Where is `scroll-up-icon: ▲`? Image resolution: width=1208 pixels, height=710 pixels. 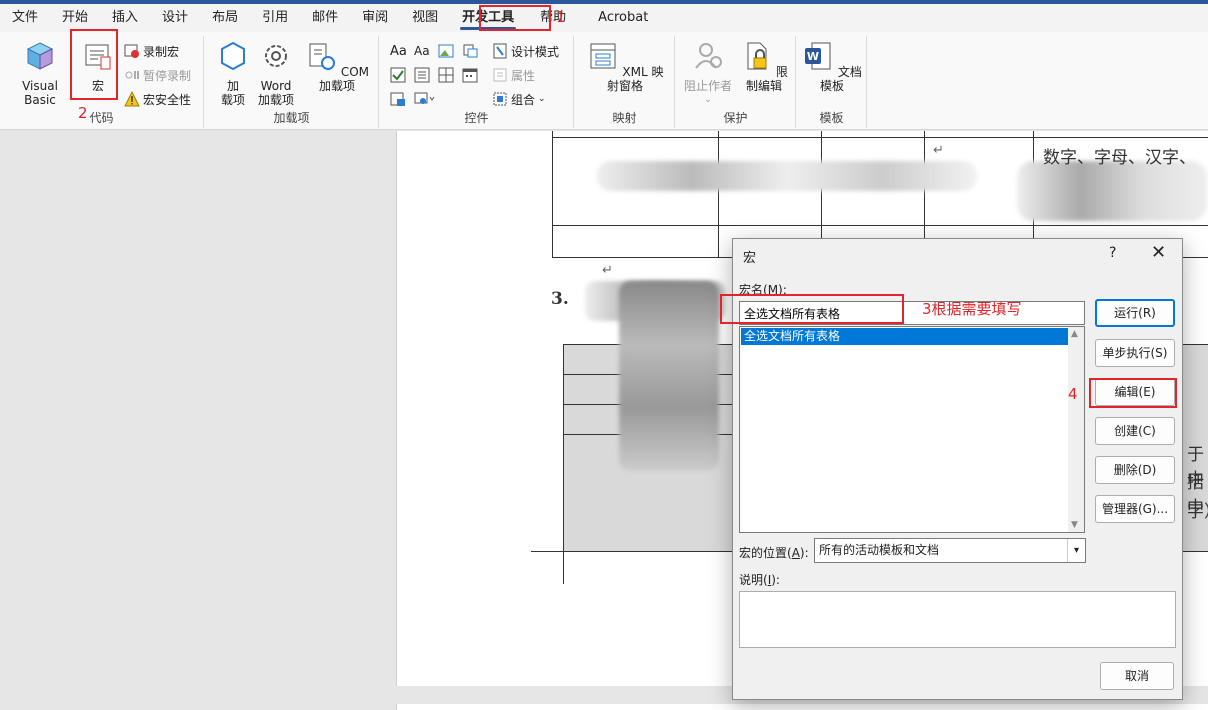 scroll-up-icon: ▲ is located at coordinates (1074, 334).